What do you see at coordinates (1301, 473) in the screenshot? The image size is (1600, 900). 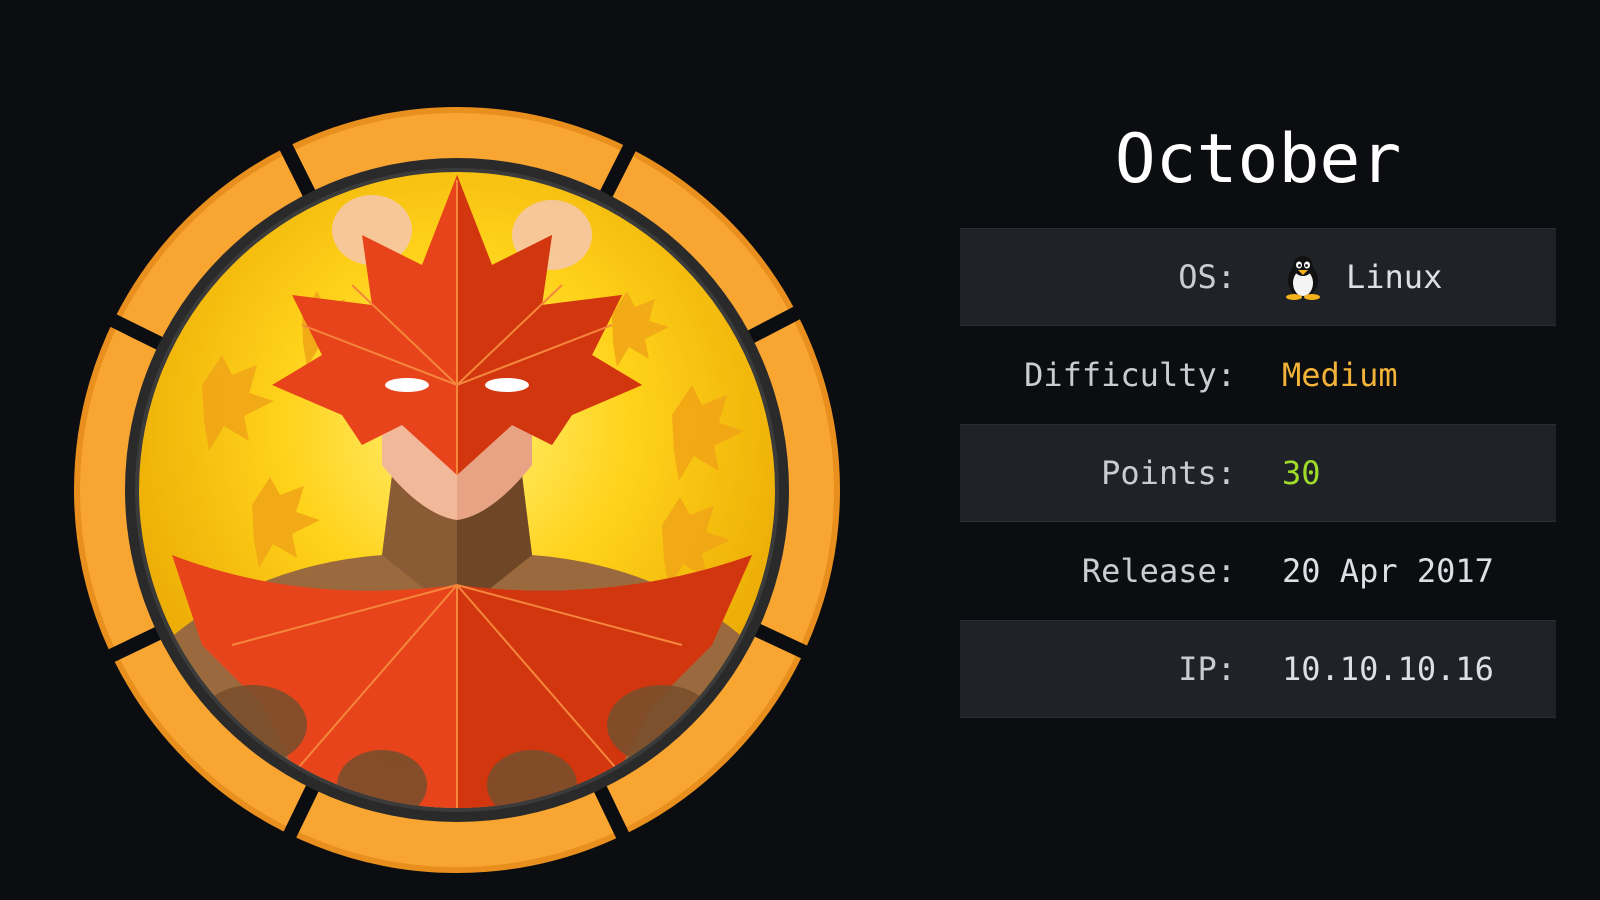 I see `points-value: 30` at bounding box center [1301, 473].